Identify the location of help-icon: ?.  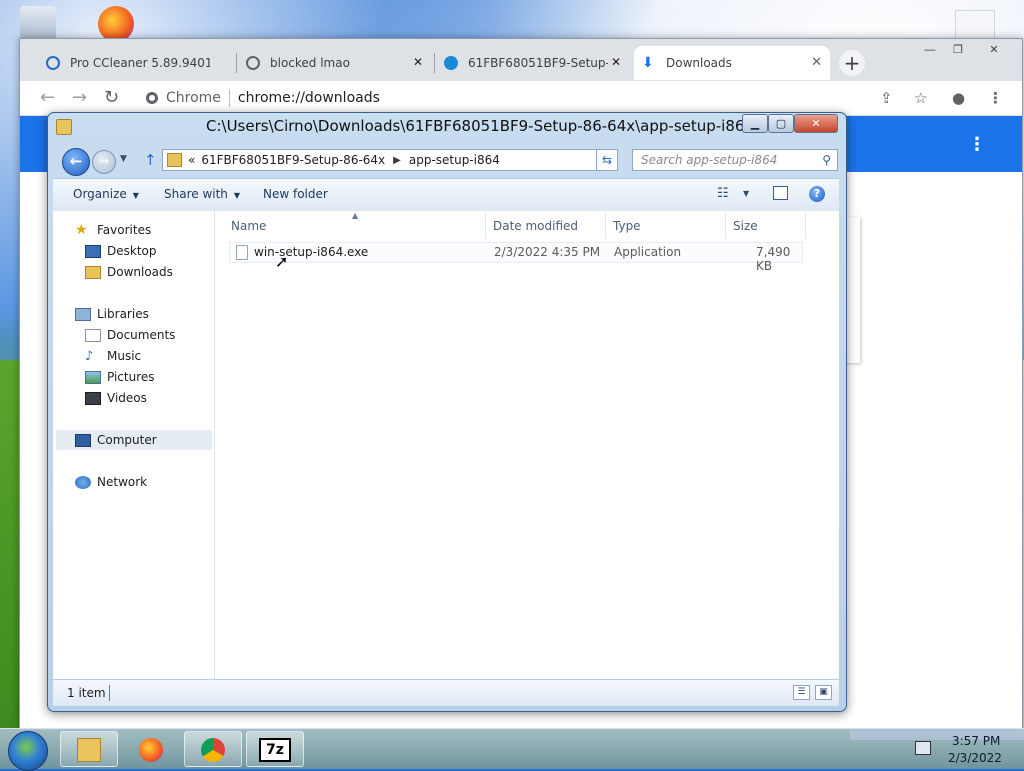
(817, 194).